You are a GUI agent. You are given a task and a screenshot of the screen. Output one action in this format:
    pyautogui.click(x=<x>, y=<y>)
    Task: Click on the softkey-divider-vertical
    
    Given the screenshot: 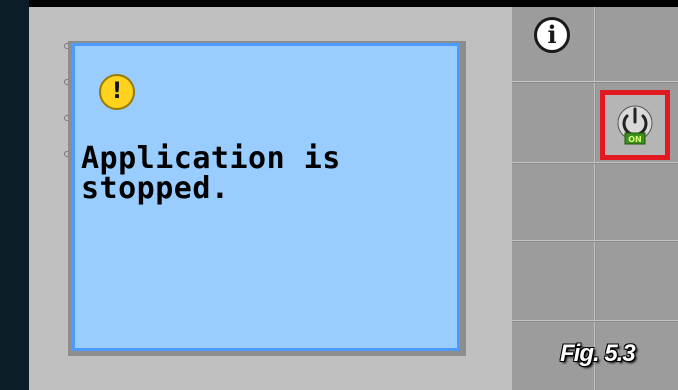 What is the action you would take?
    pyautogui.click(x=595, y=198)
    